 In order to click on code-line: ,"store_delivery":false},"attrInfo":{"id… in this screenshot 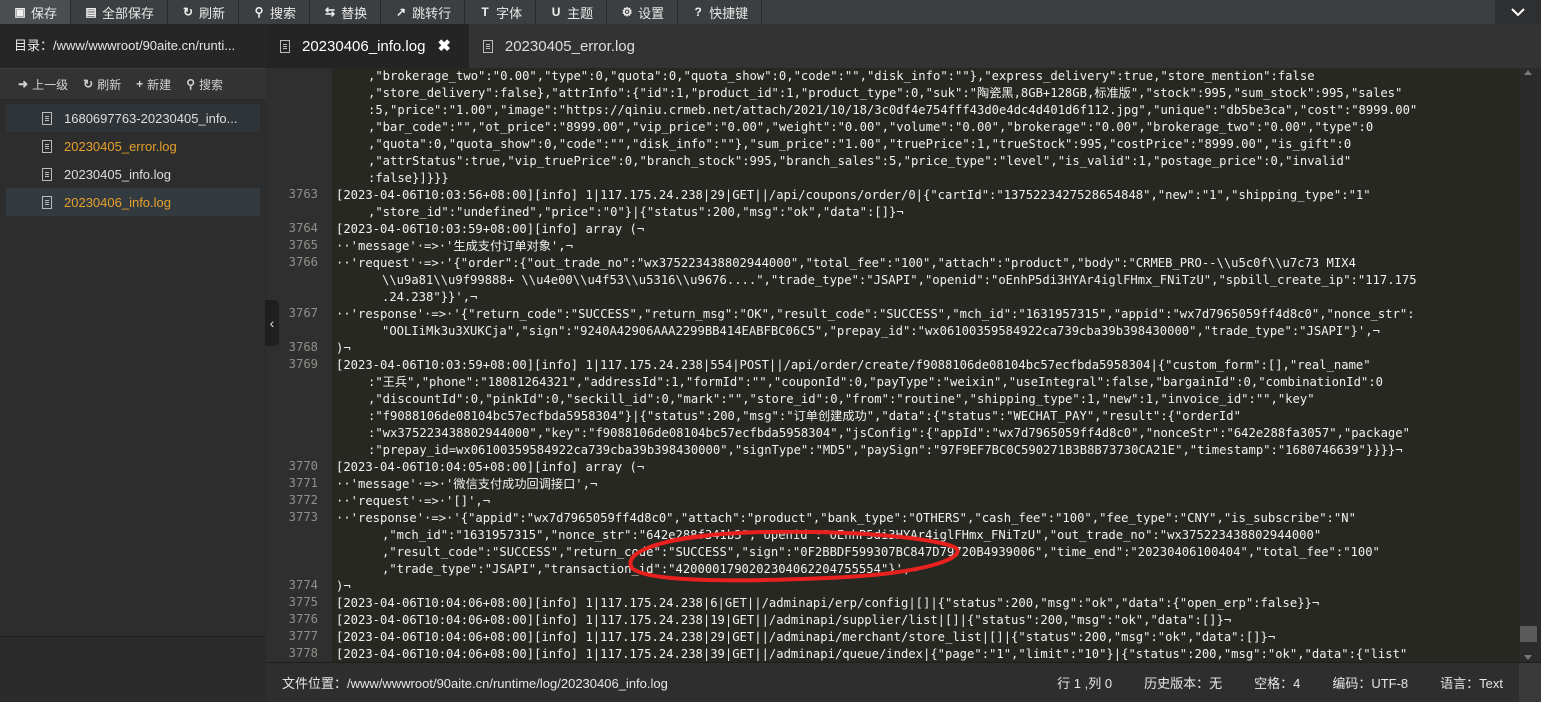, I will do `click(885, 93)`.